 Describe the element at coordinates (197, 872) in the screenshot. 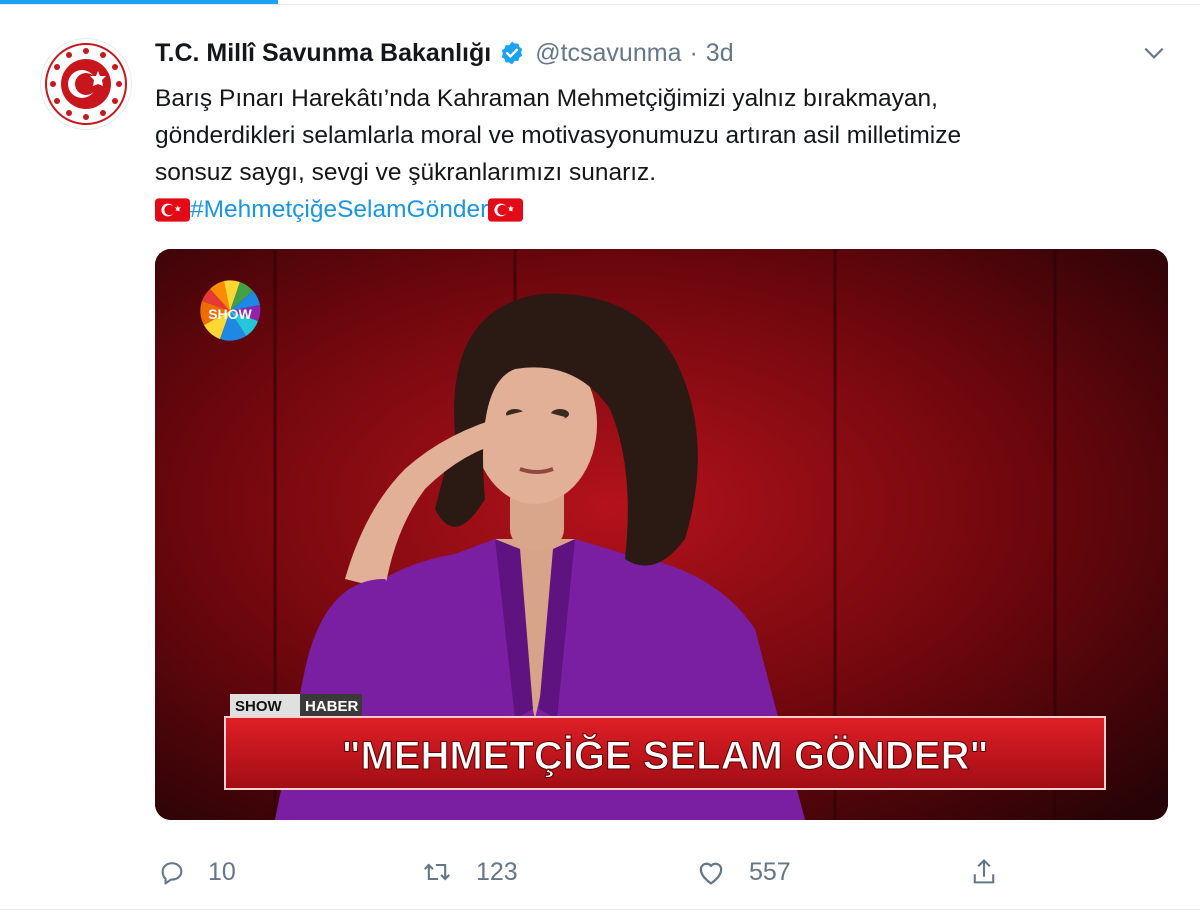

I see `reply-button: 10` at that location.